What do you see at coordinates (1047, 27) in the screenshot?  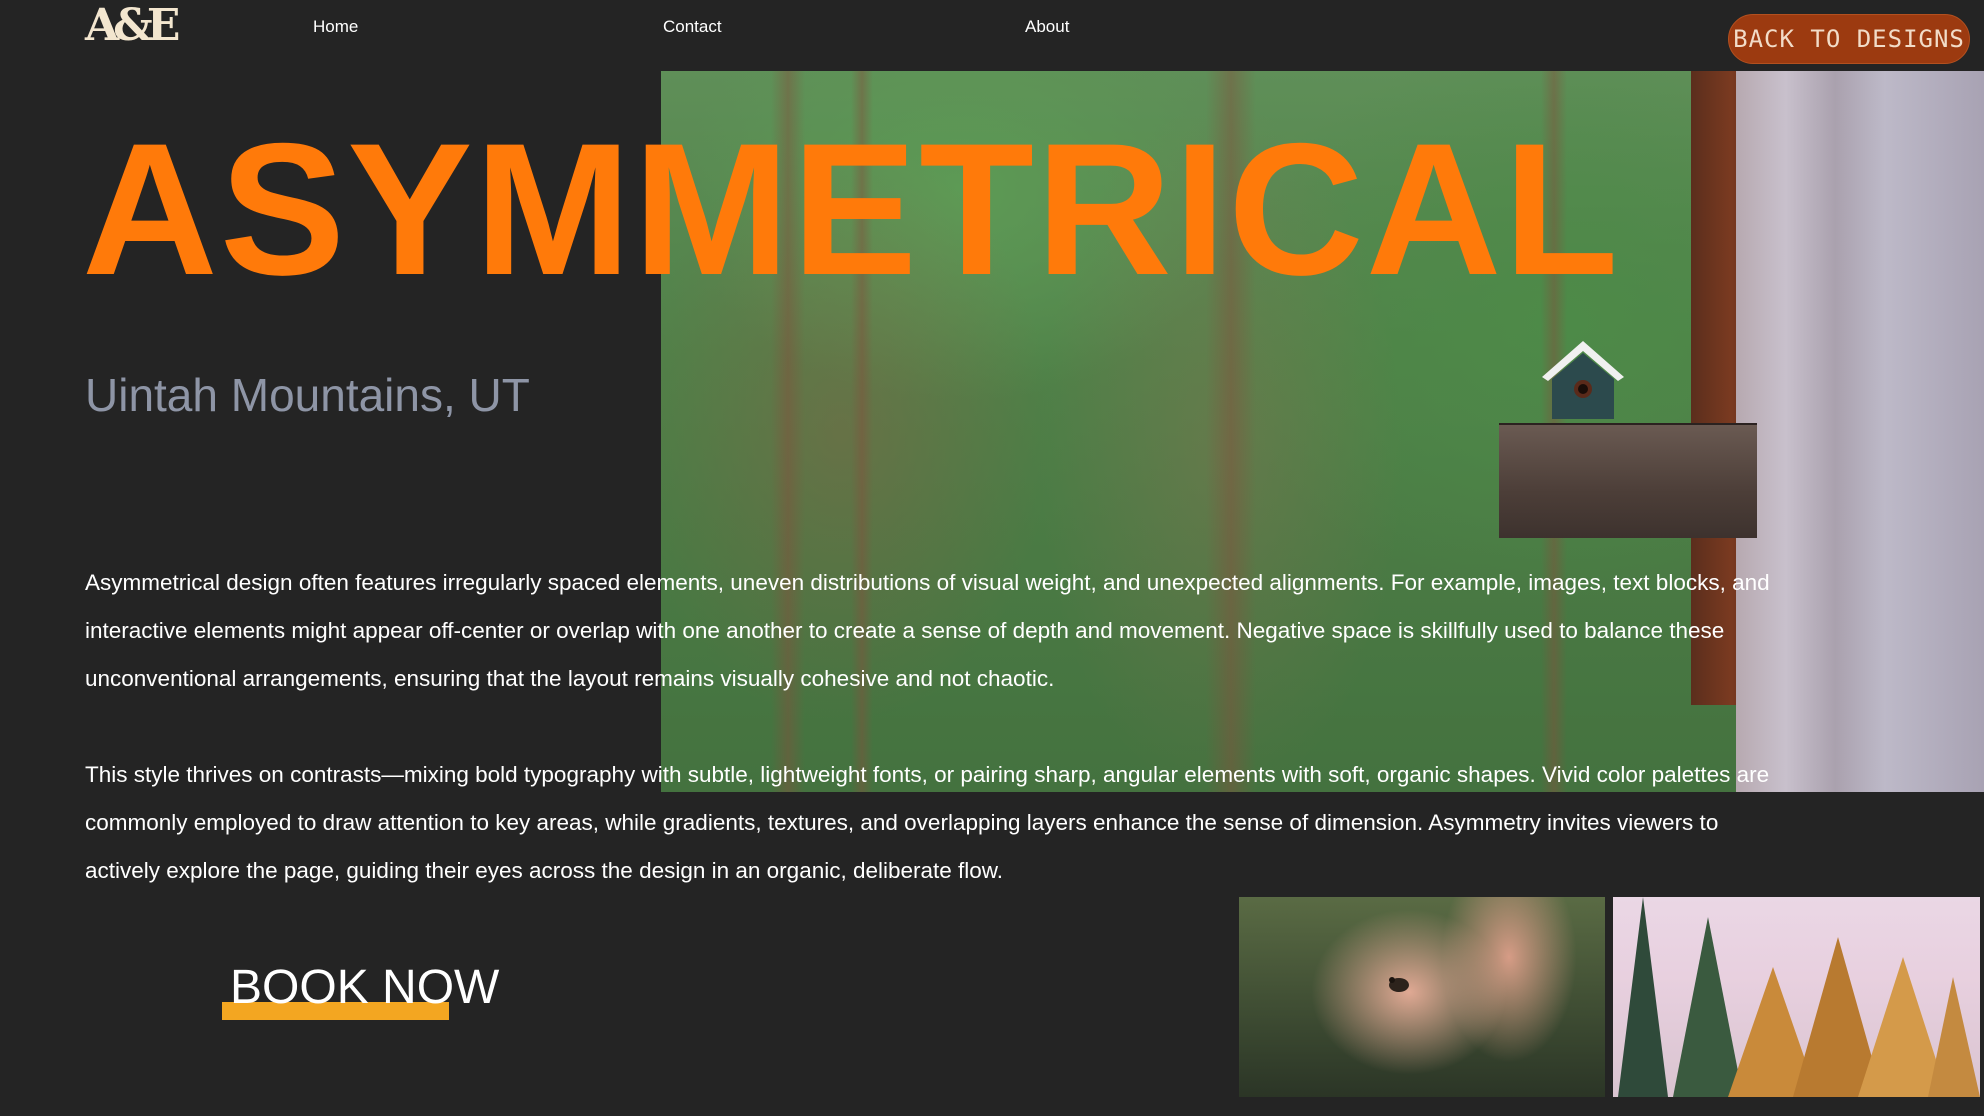 I see `nav-link-about: About` at bounding box center [1047, 27].